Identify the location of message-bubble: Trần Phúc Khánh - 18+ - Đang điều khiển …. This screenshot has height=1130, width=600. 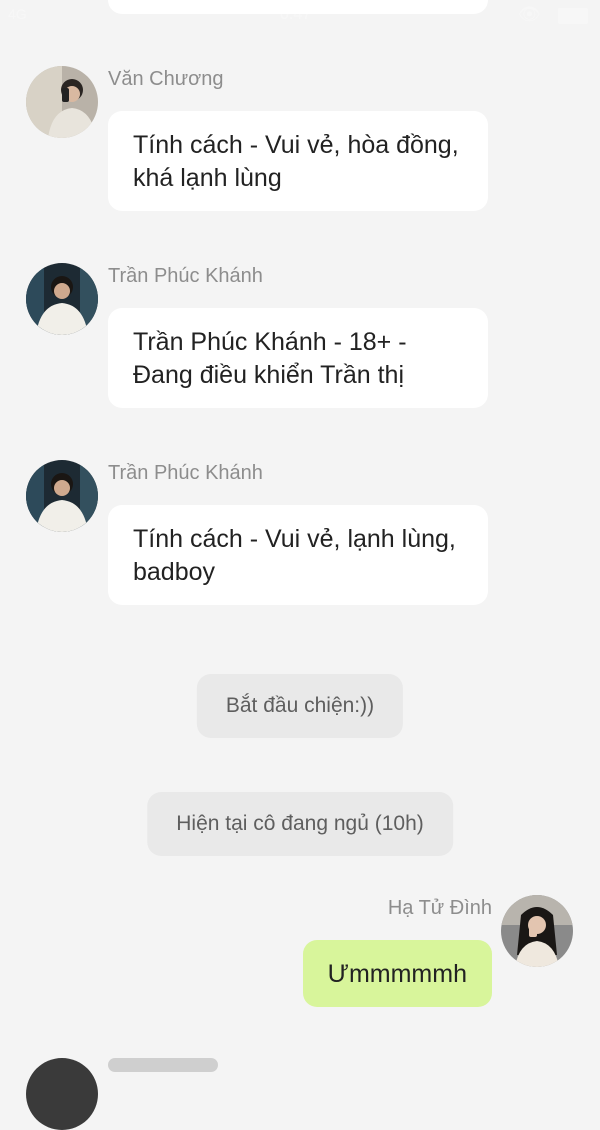
(298, 358).